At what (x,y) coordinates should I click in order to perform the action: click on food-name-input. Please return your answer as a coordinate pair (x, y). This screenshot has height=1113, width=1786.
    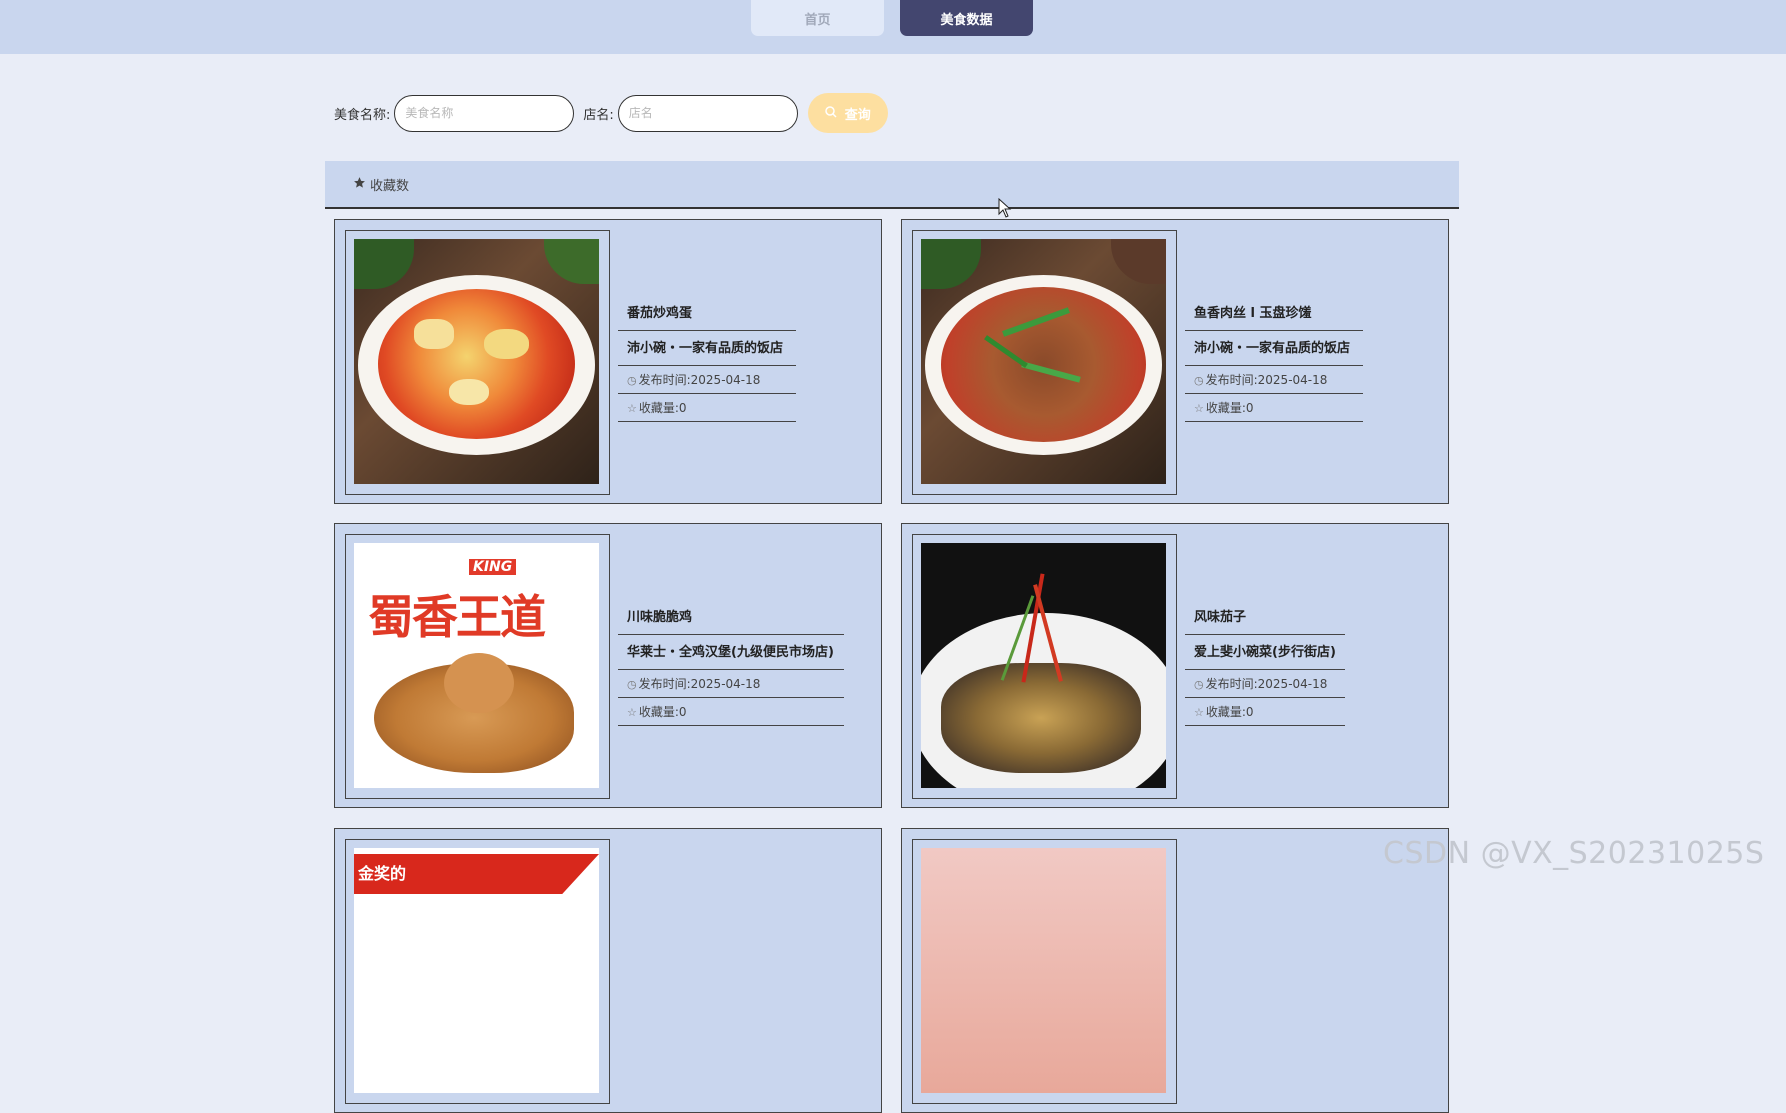
    Looking at the image, I should click on (484, 113).